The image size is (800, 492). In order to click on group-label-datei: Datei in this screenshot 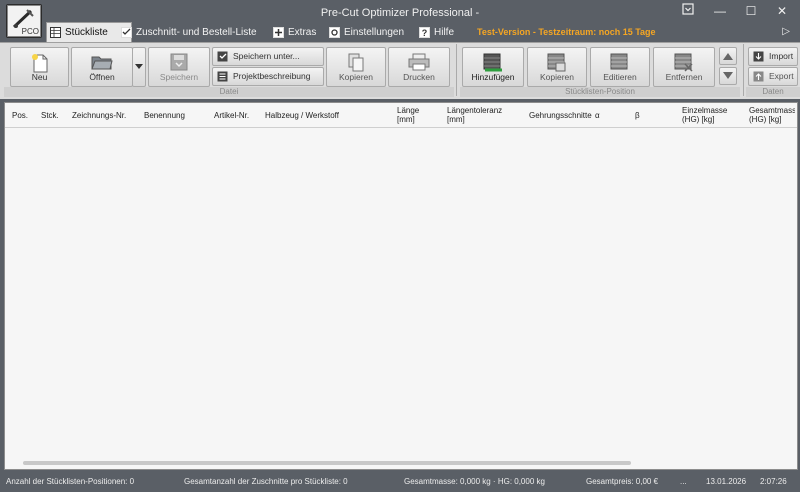, I will do `click(229, 92)`.